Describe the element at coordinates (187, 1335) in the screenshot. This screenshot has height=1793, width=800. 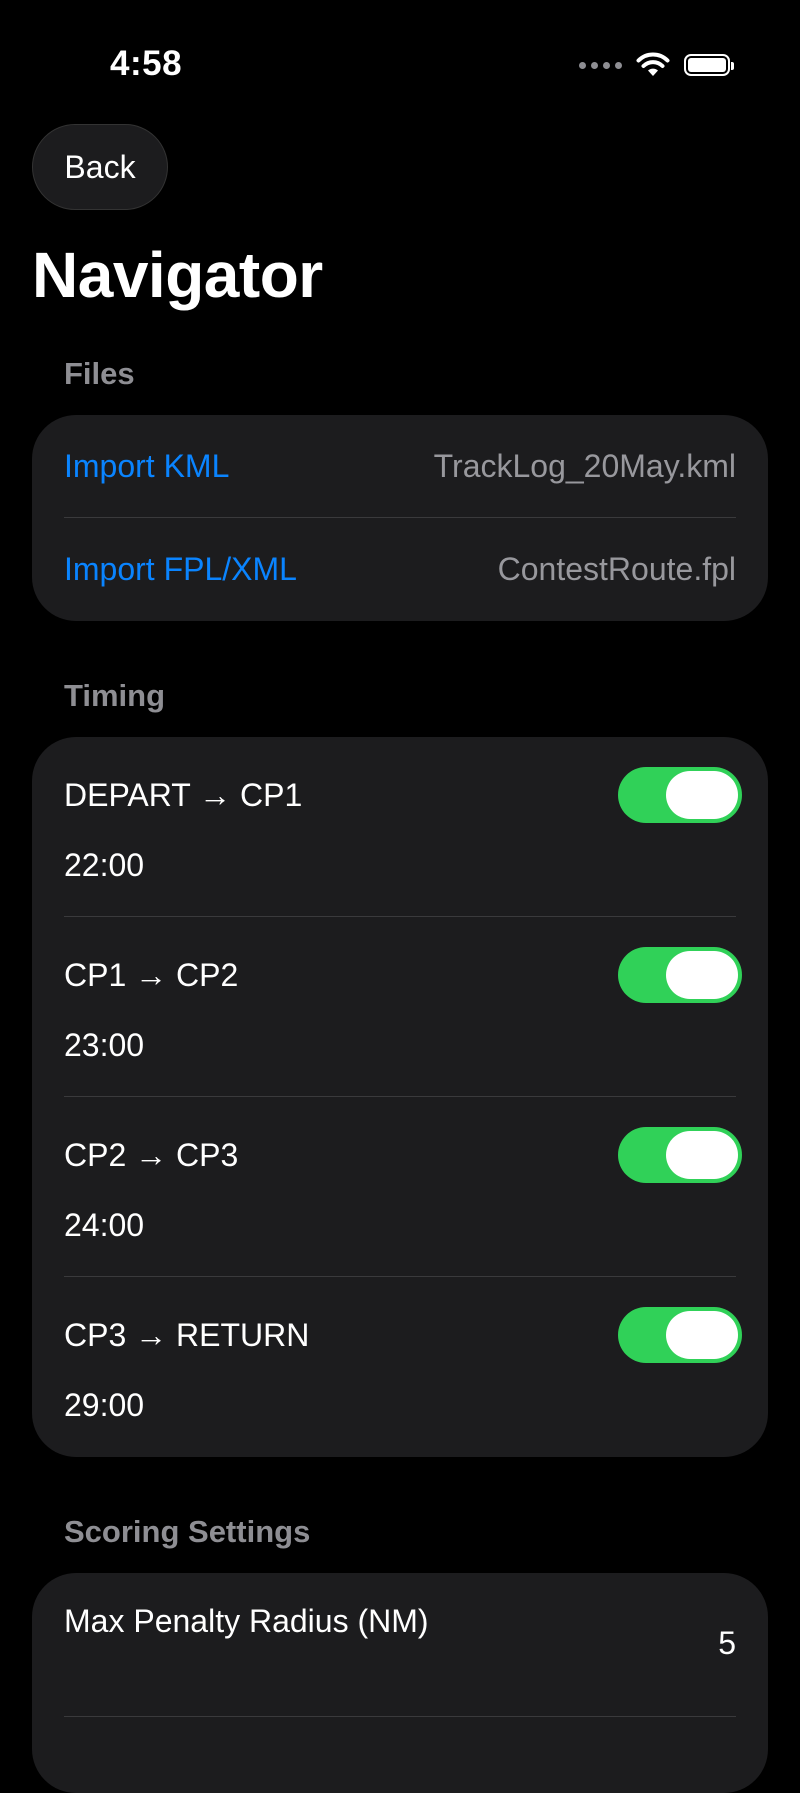
I see `leg-label: CP3 → RETURN` at that location.